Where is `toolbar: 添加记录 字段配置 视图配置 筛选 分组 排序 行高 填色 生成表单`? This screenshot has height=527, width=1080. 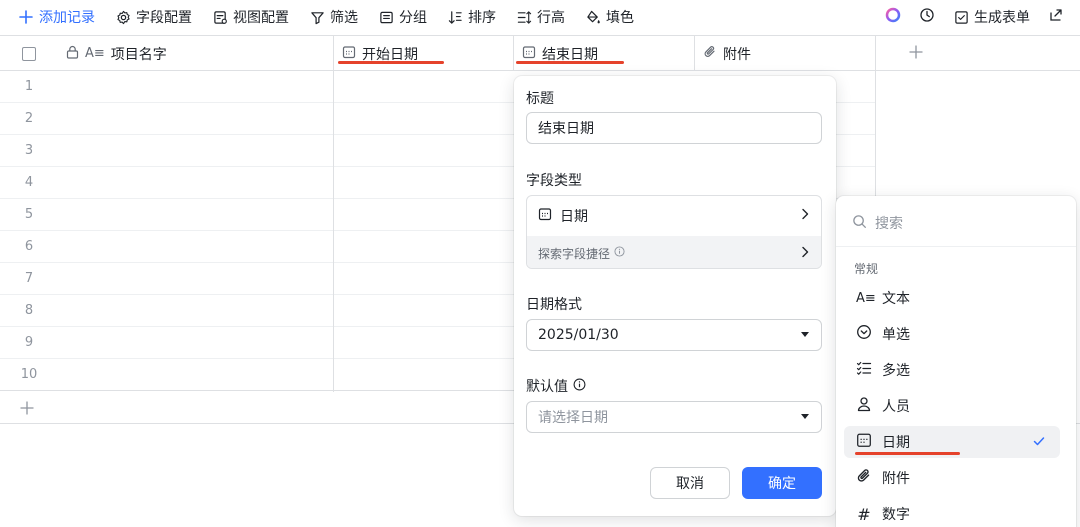 toolbar: 添加记录 字段配置 视图配置 筛选 分组 排序 行高 填色 生成表单 is located at coordinates (540, 17).